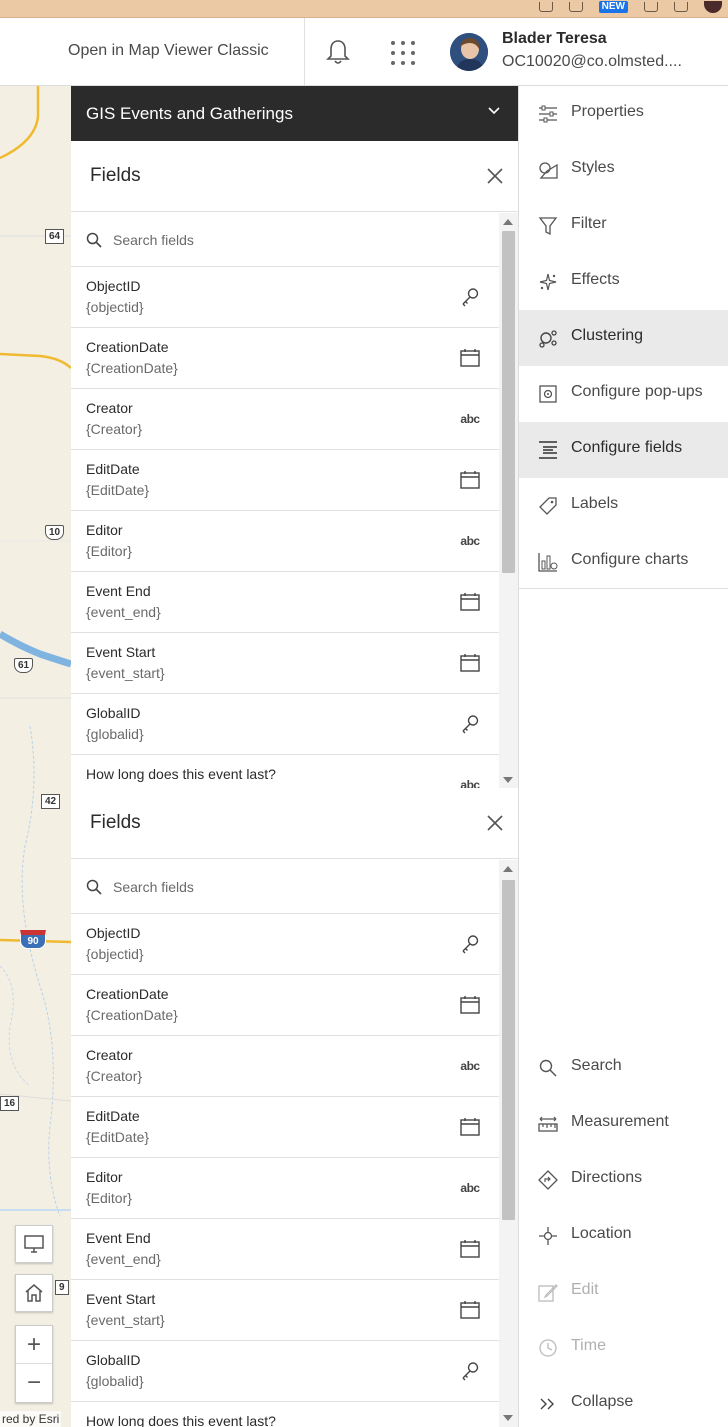  What do you see at coordinates (651, 7) in the screenshot?
I see `browser-extension-icon` at bounding box center [651, 7].